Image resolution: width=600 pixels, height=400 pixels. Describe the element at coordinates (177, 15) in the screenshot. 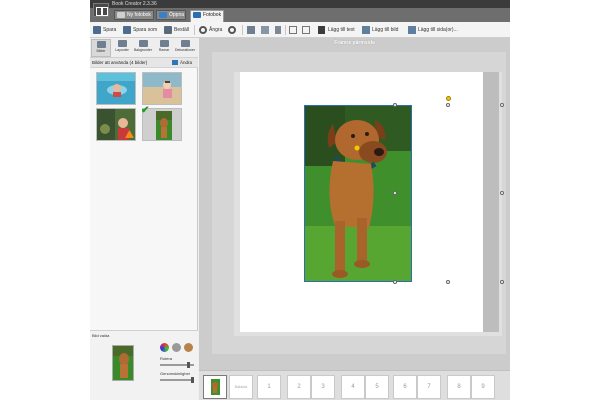

I see `open-label: Öppna` at that location.